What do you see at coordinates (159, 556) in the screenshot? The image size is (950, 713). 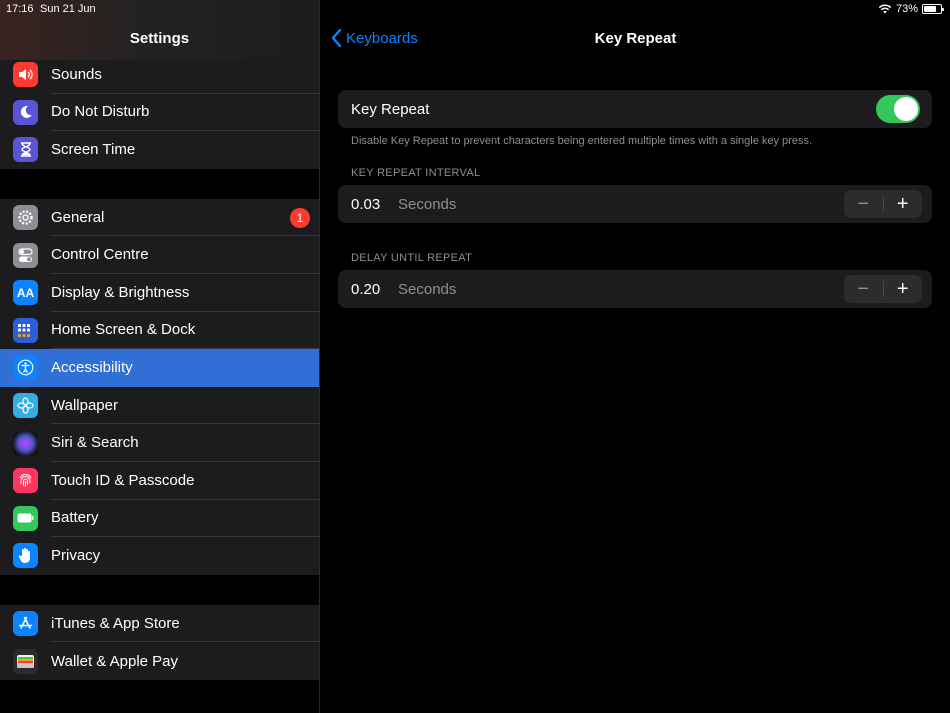 I see `sidebar-item-privacy: Privacy` at bounding box center [159, 556].